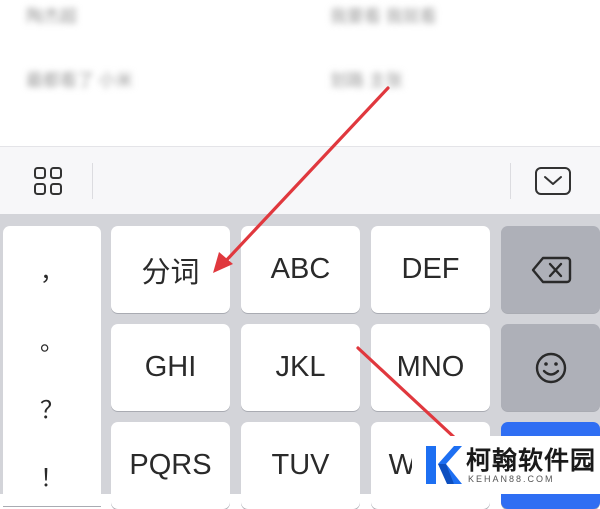 Image resolution: width=600 pixels, height=509 pixels. What do you see at coordinates (48, 181) in the screenshot?
I see `grid-icon` at bounding box center [48, 181].